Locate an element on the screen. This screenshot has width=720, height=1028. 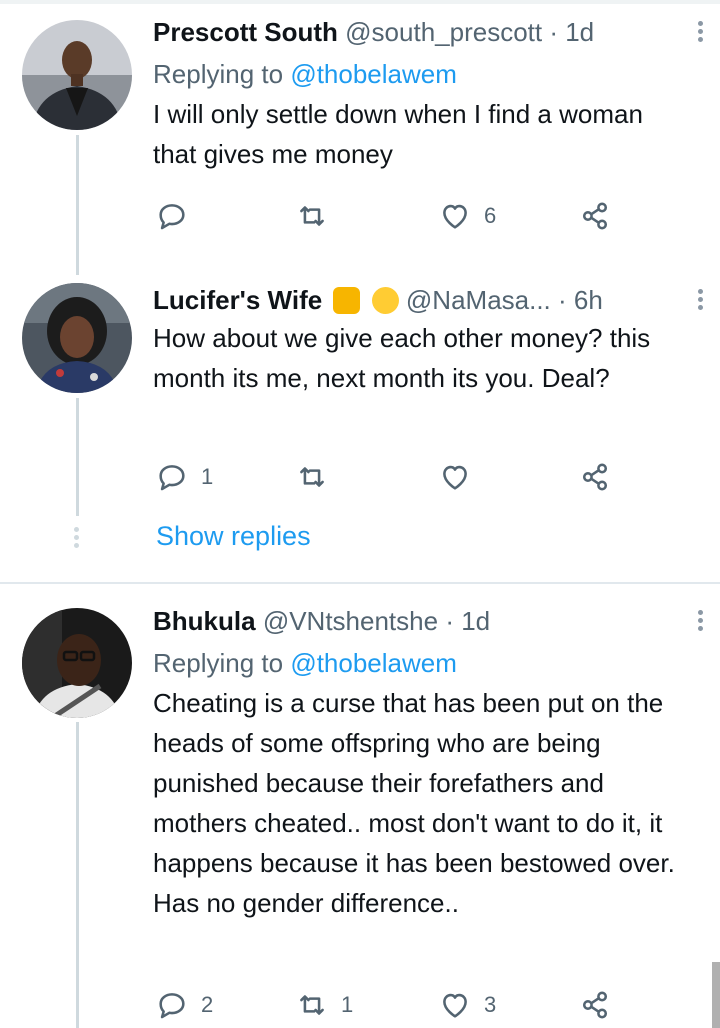
smirking-face-emoji is located at coordinates (385, 300).